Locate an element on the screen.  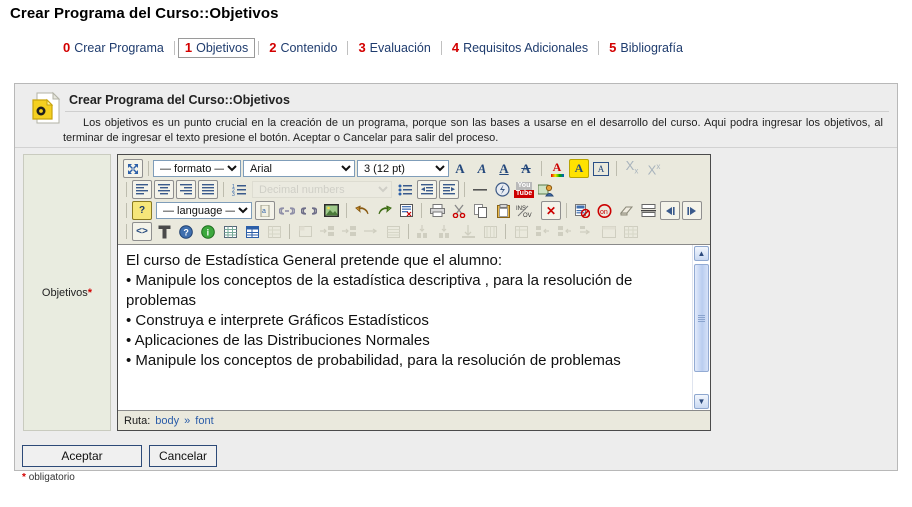
delete-icon: ✕ is located at coordinates (551, 210).